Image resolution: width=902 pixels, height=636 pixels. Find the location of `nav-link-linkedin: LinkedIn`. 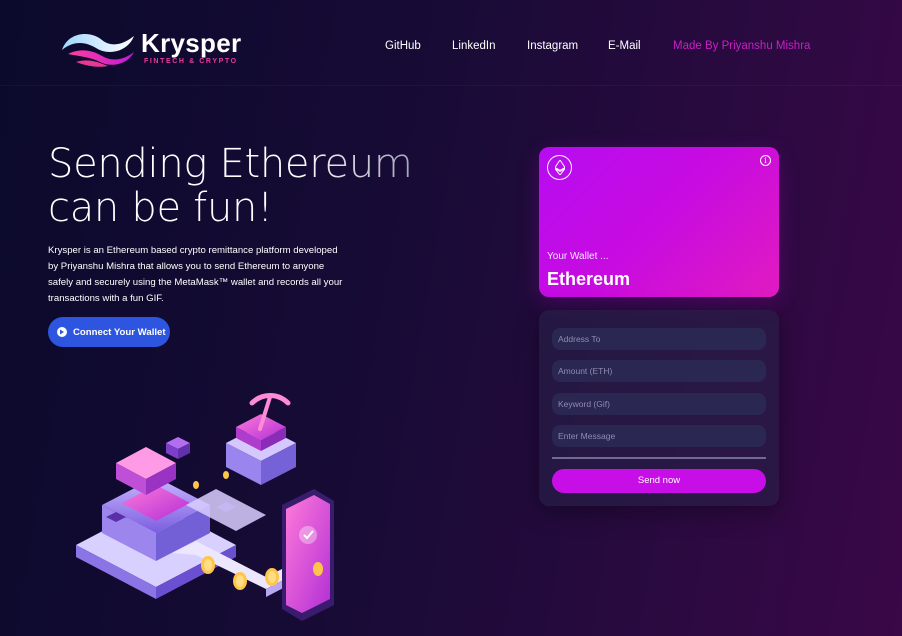

nav-link-linkedin: LinkedIn is located at coordinates (473, 46).